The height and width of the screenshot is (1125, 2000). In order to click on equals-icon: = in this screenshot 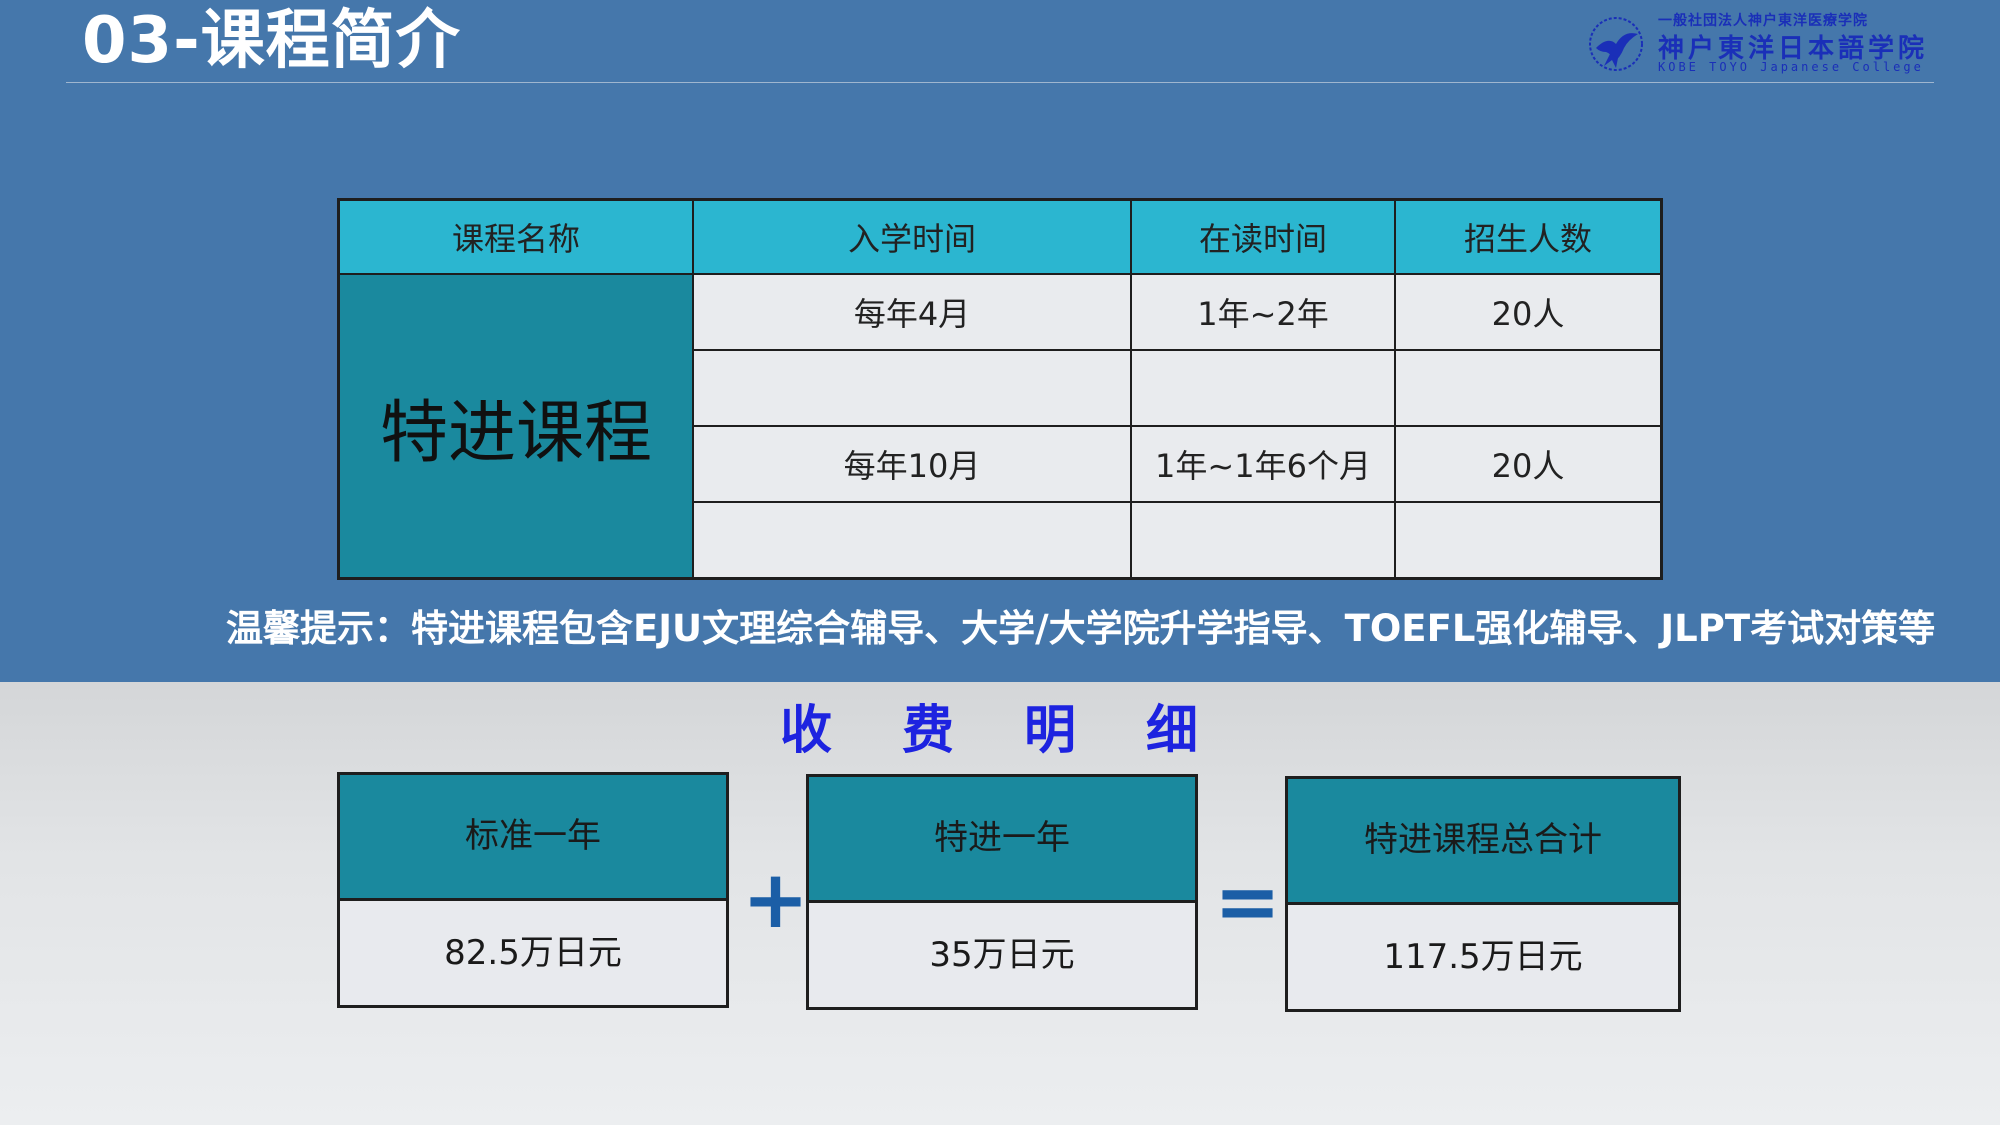, I will do `click(1248, 901)`.